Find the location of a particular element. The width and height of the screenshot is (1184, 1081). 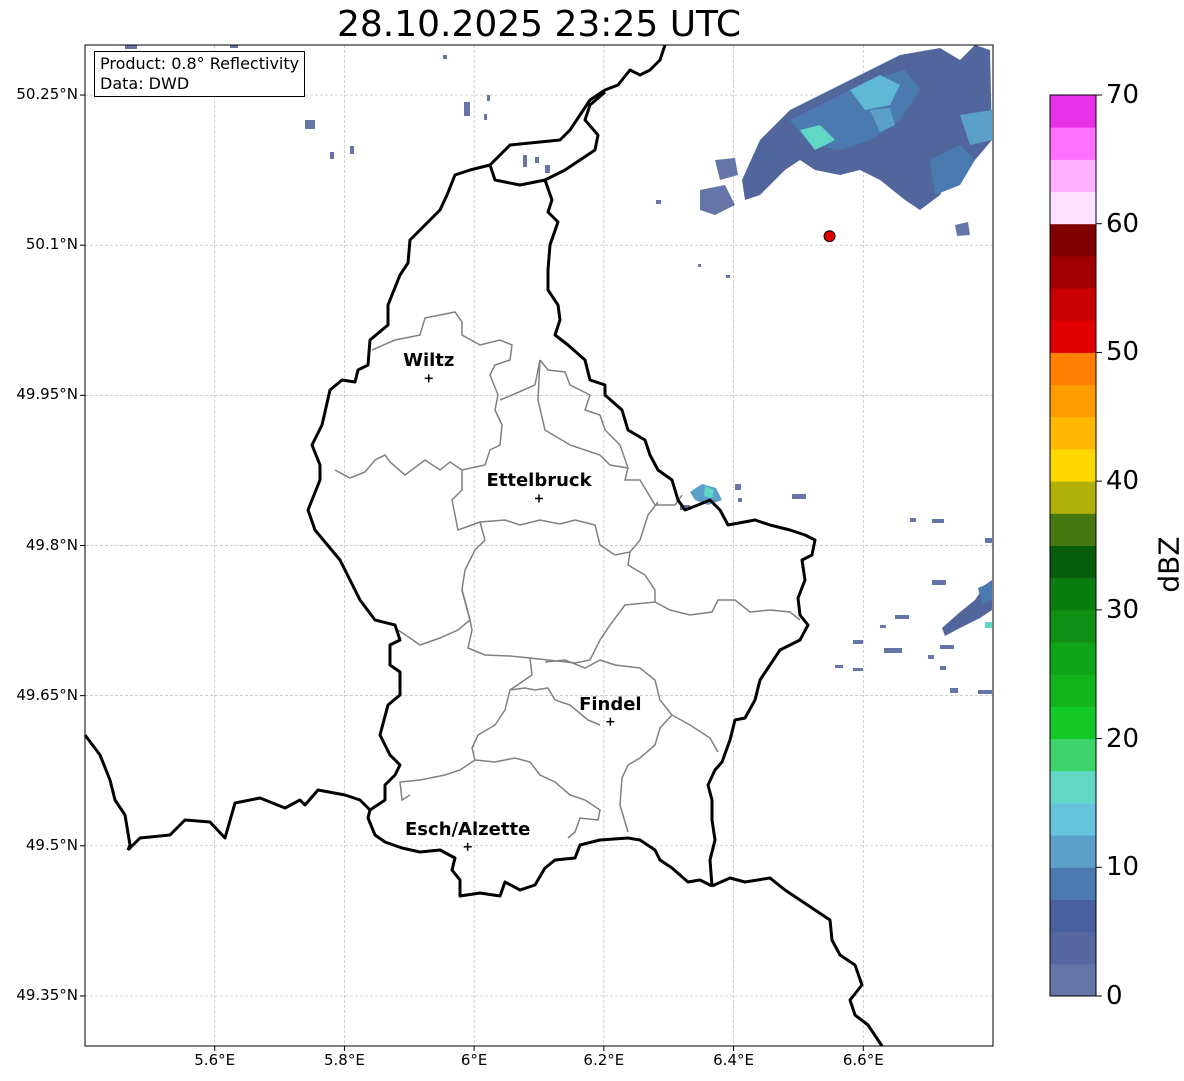

lon-tick-label: 6.4°E is located at coordinates (733, 1060).